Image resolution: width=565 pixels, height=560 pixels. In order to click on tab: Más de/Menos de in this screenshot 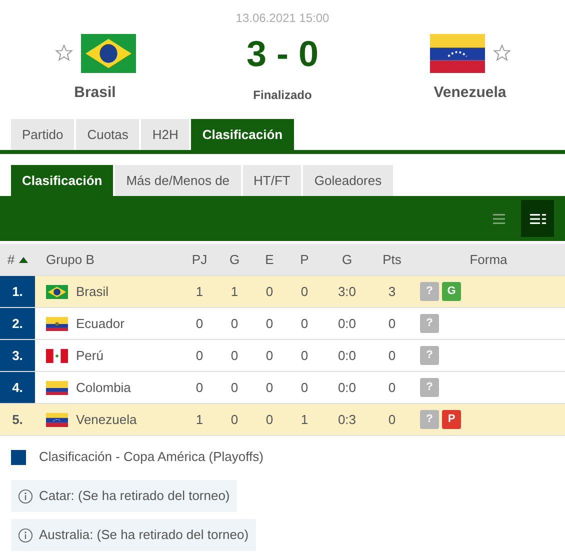, I will do `click(178, 180)`.